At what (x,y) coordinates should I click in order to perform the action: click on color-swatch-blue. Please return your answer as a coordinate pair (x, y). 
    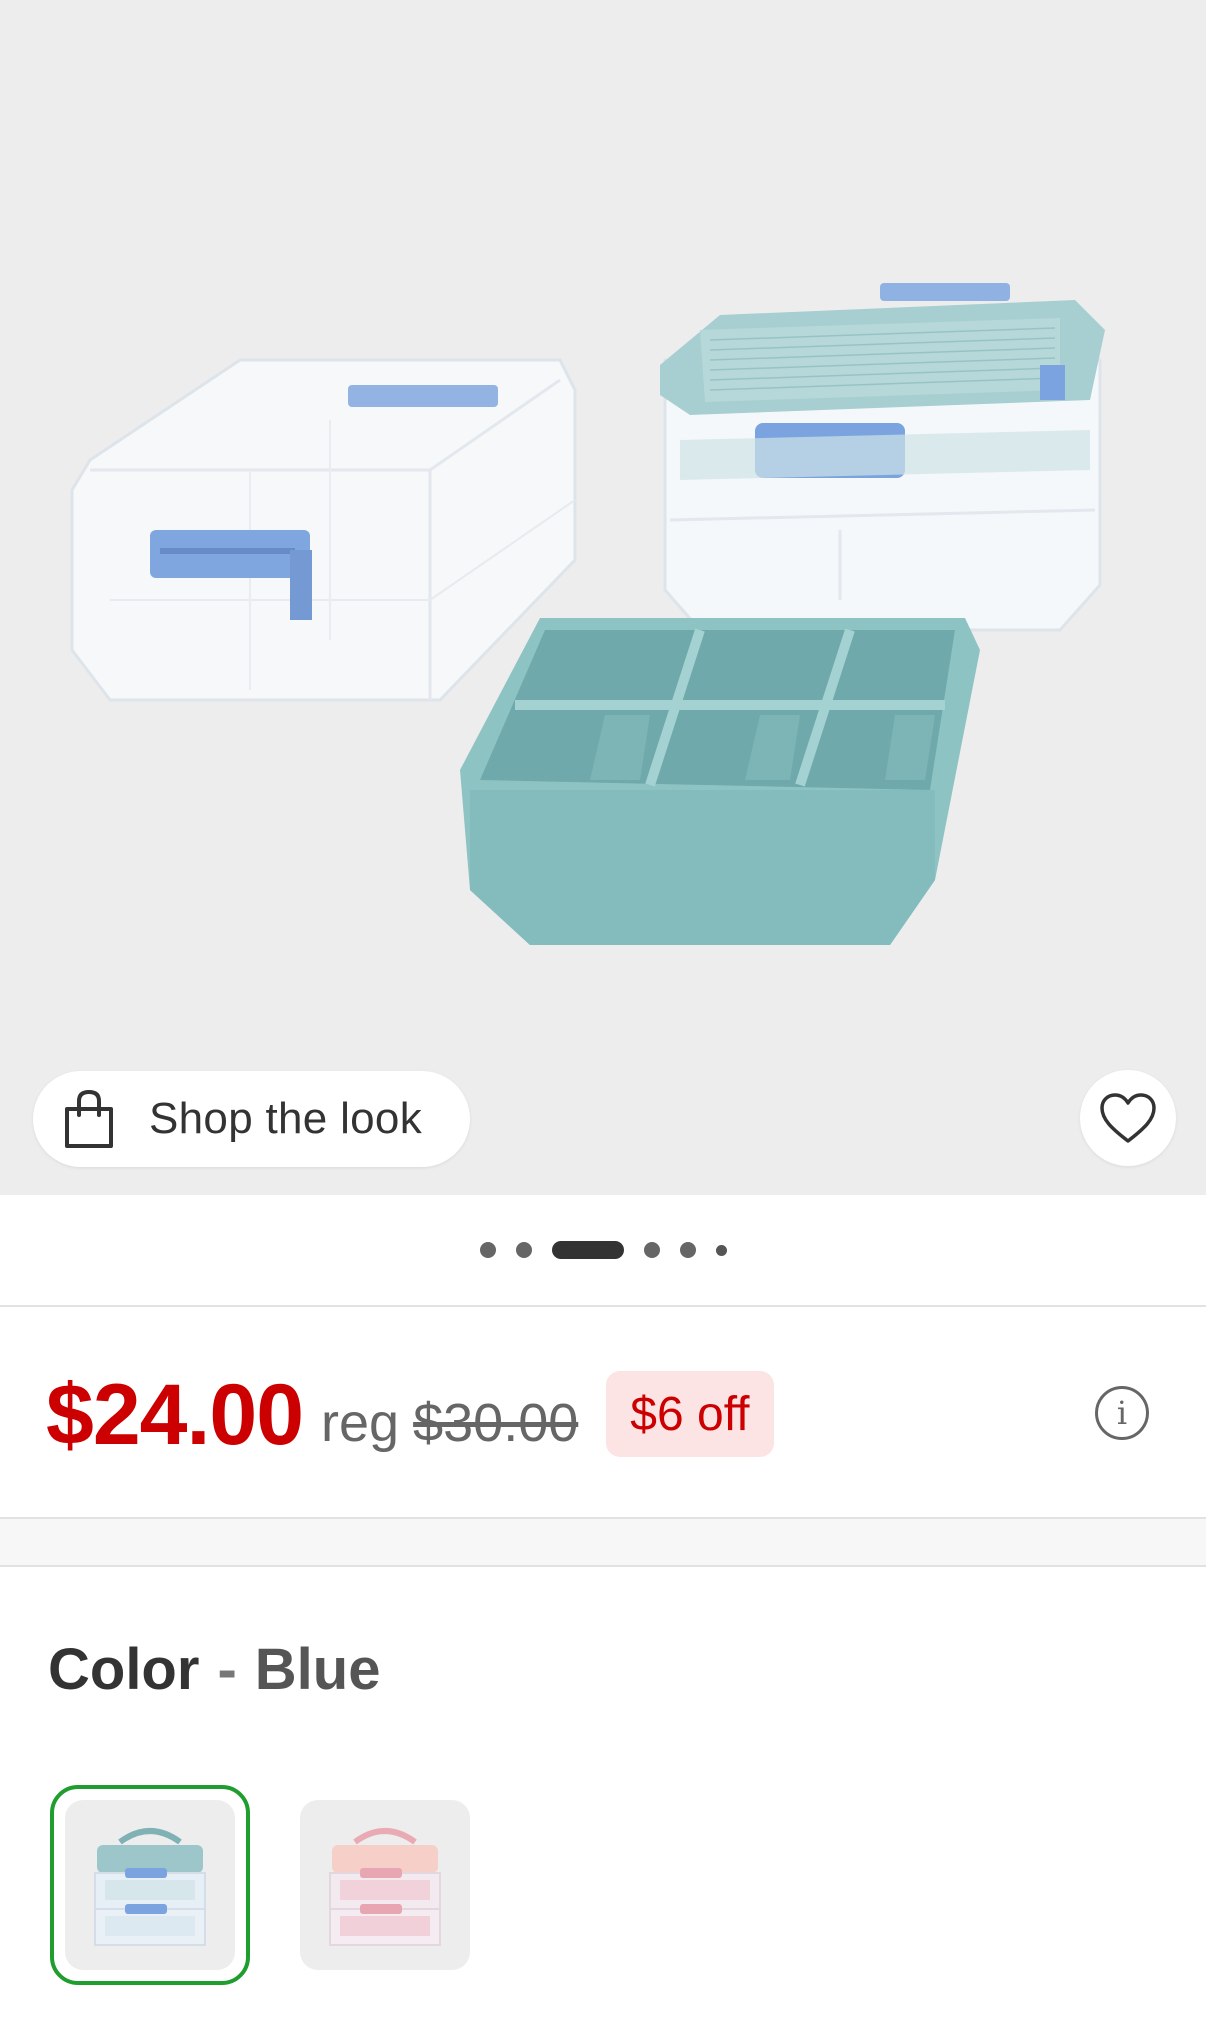
    Looking at the image, I should click on (150, 1885).